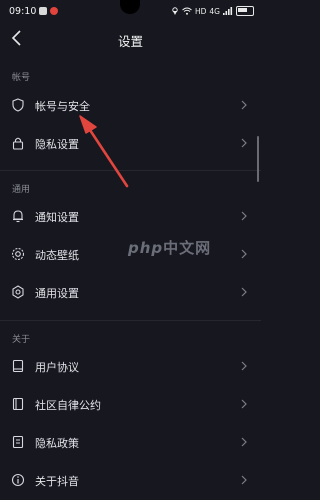  I want to click on settings-item-label: 隐私政策, so click(57, 443).